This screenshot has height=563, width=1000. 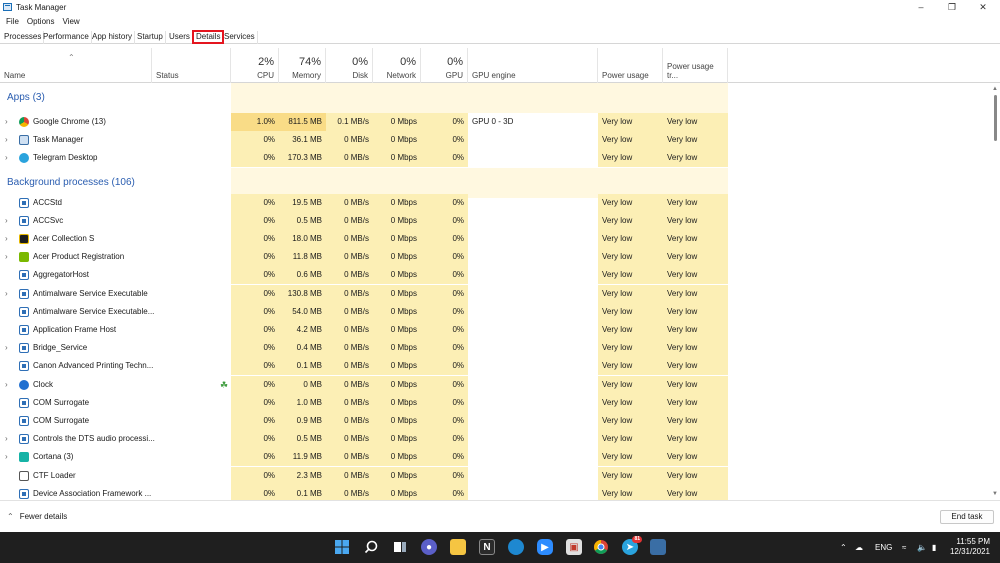 I want to click on end-task-button: End task, so click(x=967, y=517).